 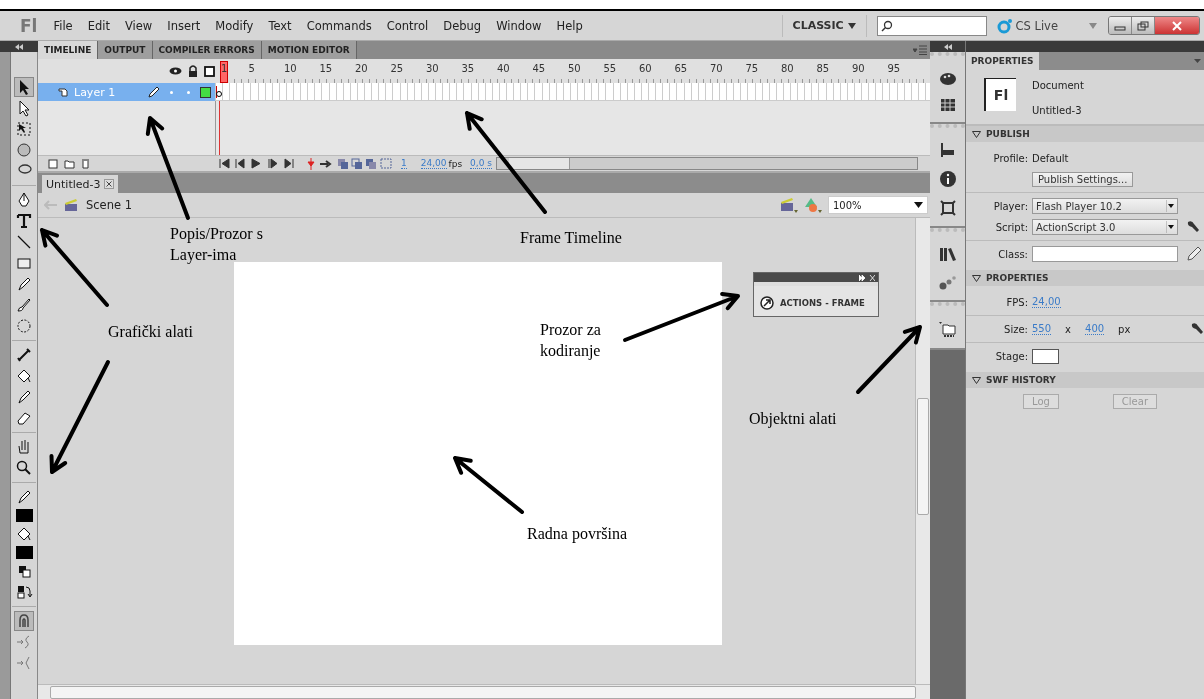 I want to click on stage-color-swatch, so click(x=1045, y=356).